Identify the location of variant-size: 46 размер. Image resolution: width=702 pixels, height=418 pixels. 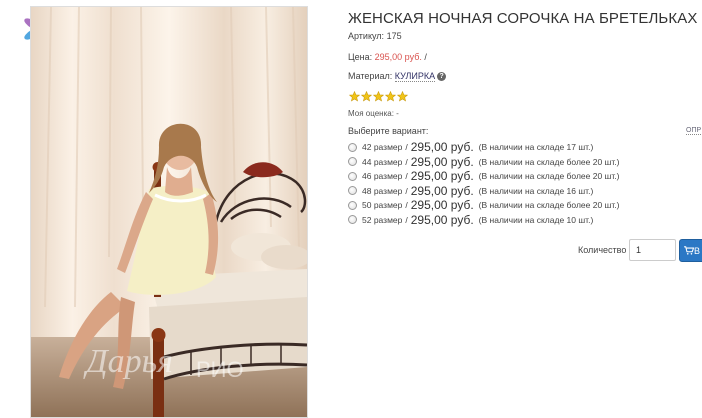
(382, 176).